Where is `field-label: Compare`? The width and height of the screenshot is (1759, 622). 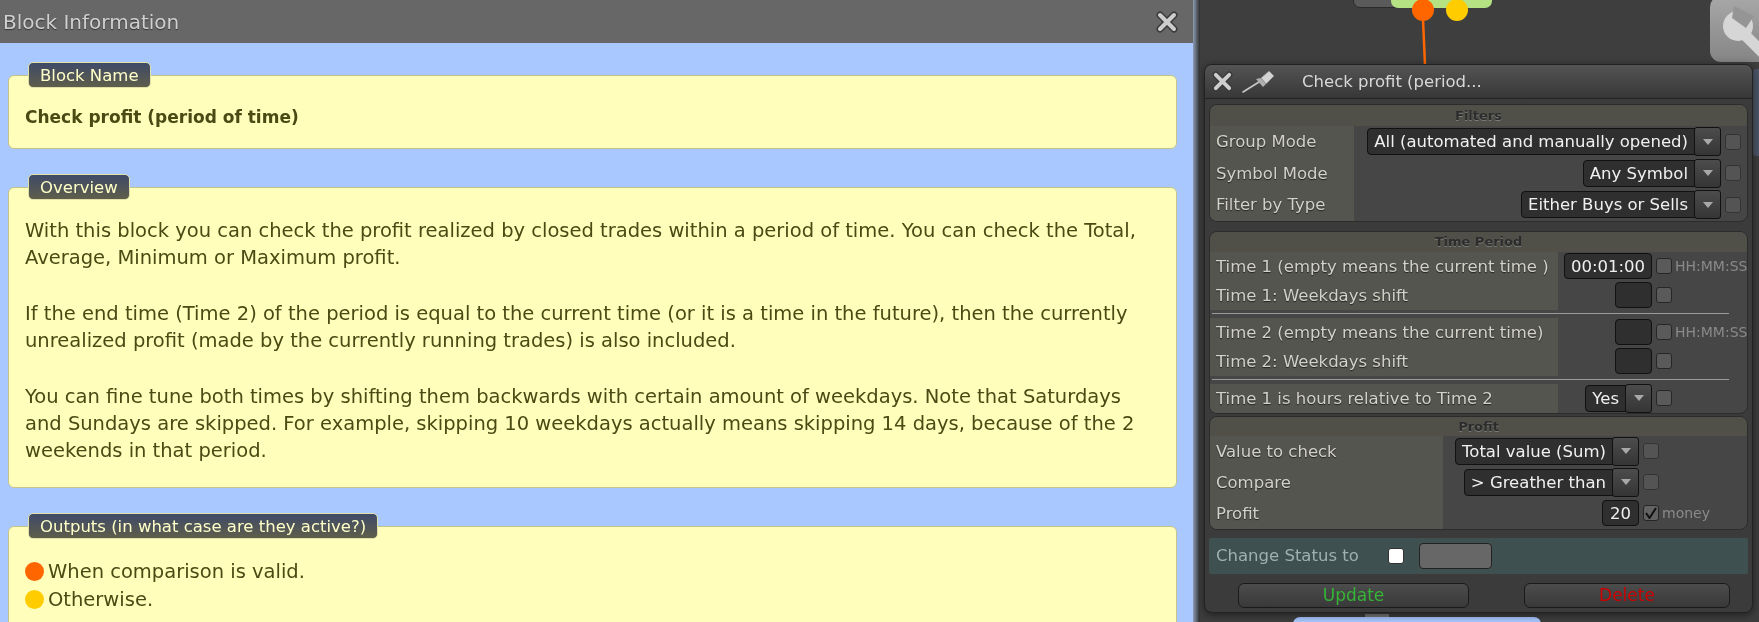 field-label: Compare is located at coordinates (1326, 482).